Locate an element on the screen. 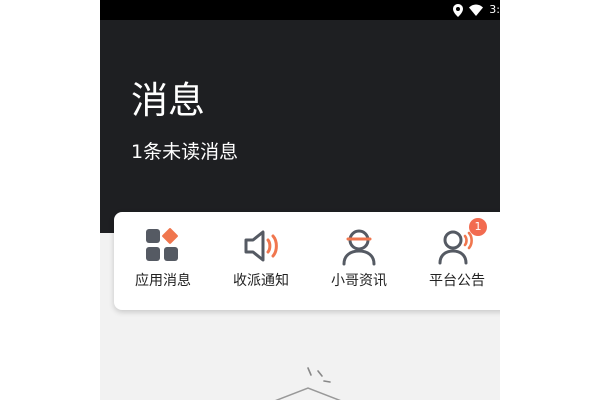  status-time: 3: is located at coordinates (494, 9).